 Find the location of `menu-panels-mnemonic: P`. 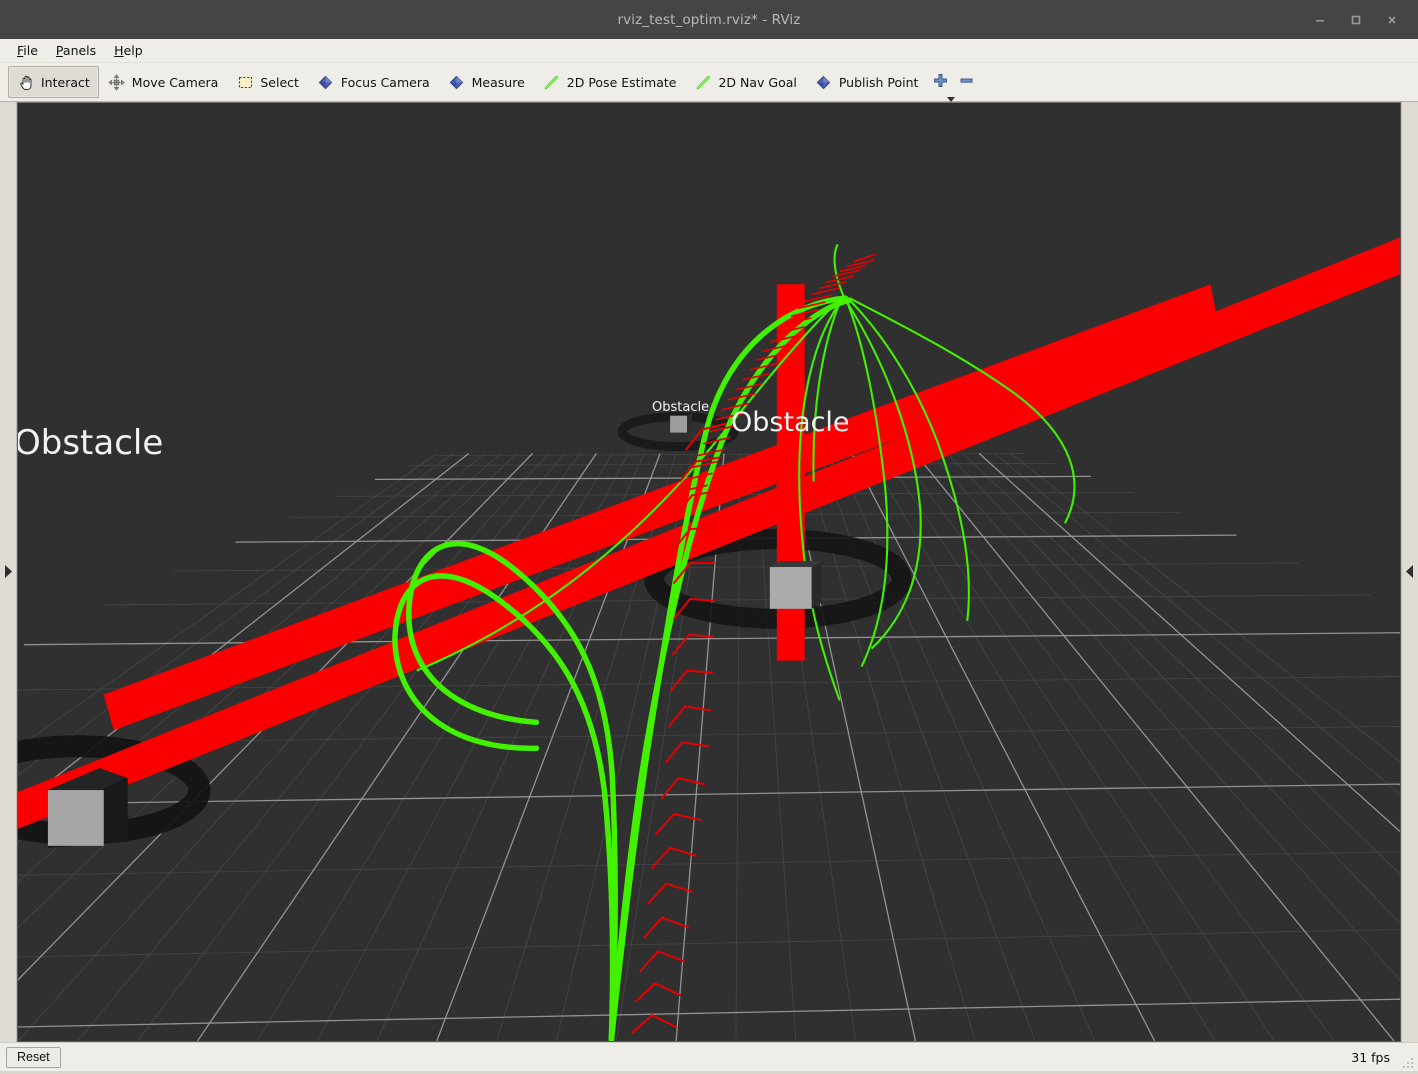

menu-panels-mnemonic: P is located at coordinates (59, 50).